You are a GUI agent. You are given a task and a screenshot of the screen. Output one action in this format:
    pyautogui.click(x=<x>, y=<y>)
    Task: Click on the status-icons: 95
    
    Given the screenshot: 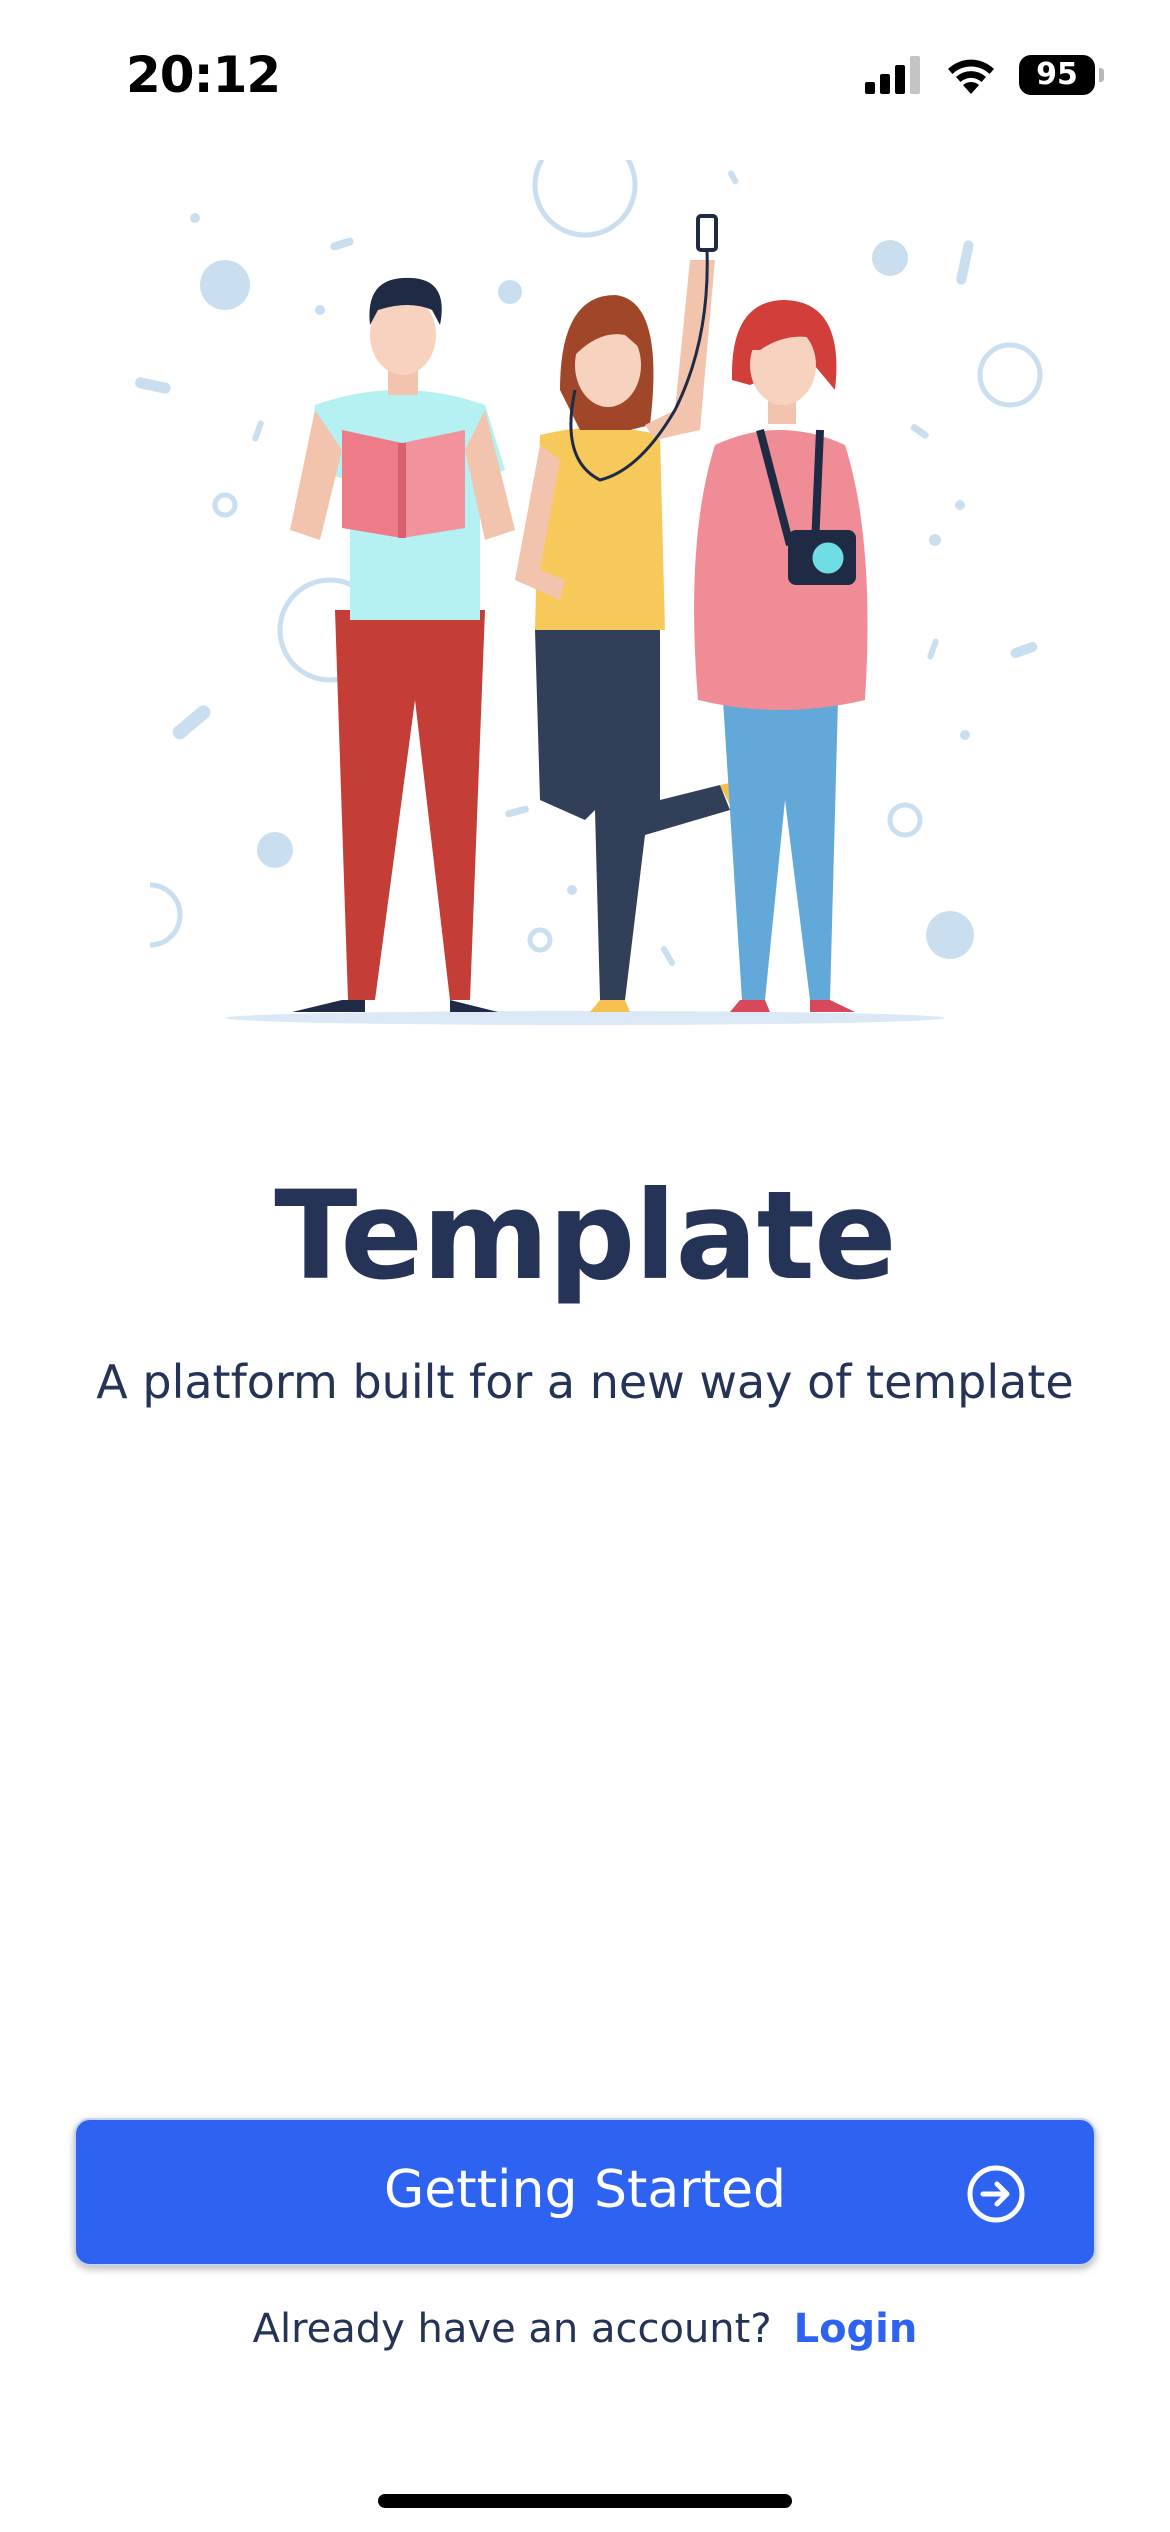 What is the action you would take?
    pyautogui.click(x=984, y=75)
    